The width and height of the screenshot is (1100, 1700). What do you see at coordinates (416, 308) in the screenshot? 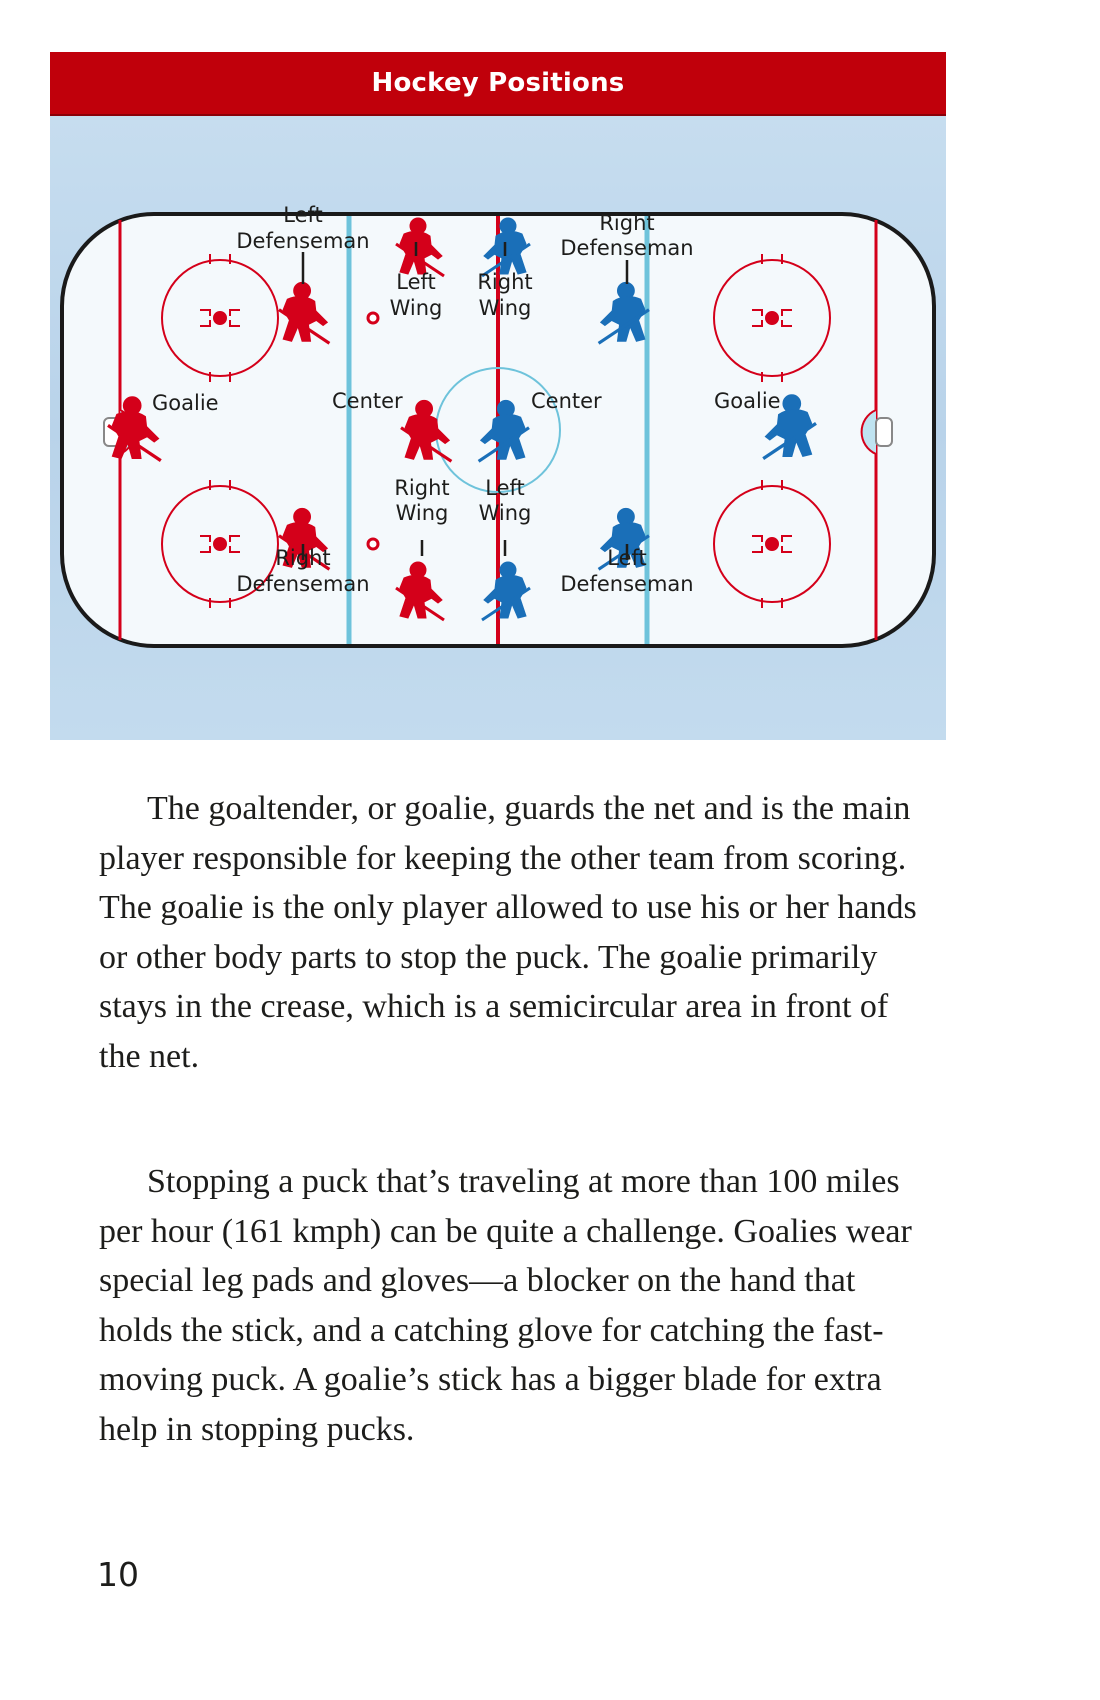
I see `label-red-left-wing-line2: Wing` at bounding box center [416, 308].